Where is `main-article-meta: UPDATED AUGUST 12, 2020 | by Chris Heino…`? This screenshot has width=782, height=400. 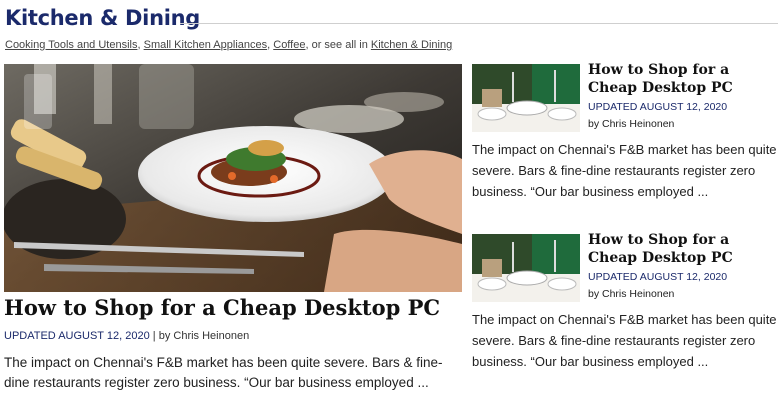 main-article-meta: UPDATED AUGUST 12, 2020 | by Chris Heino… is located at coordinates (126, 336).